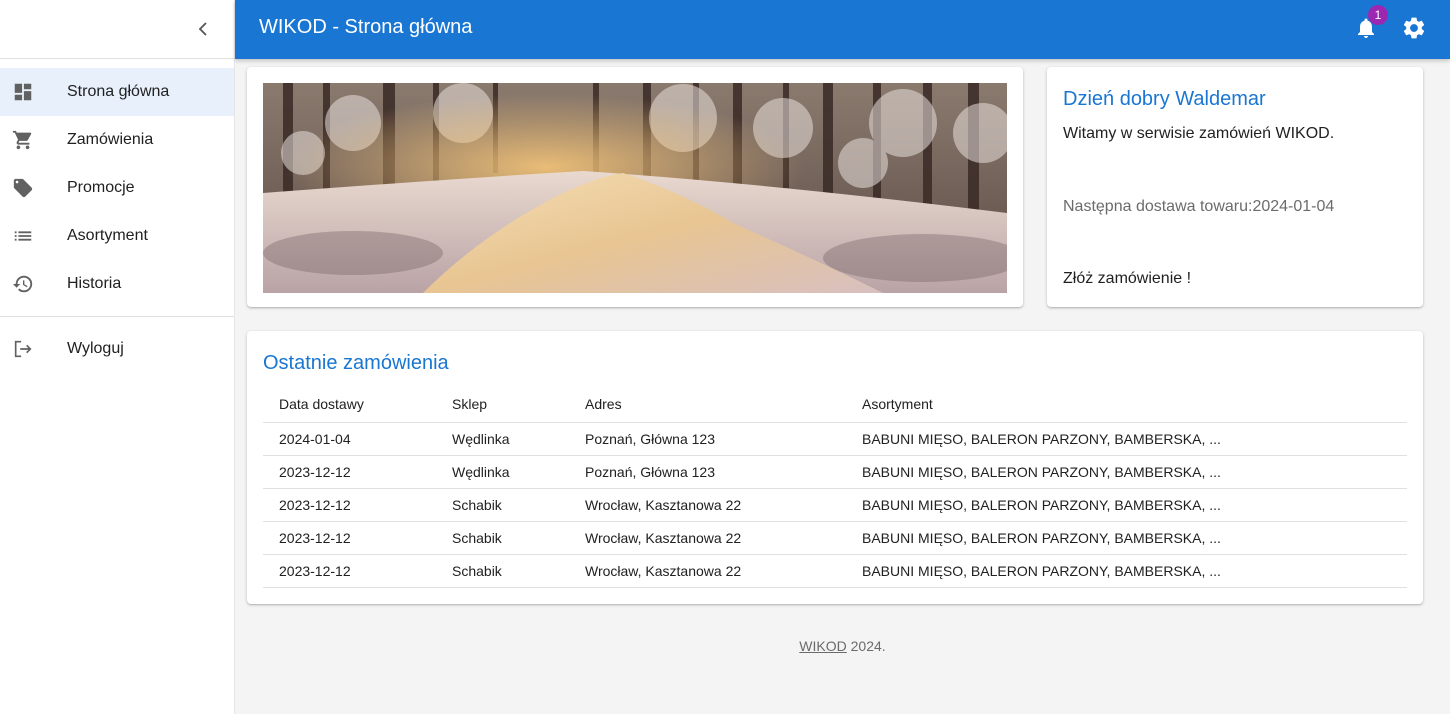 This screenshot has width=1450, height=714. I want to click on sidebar-divider, so click(117, 316).